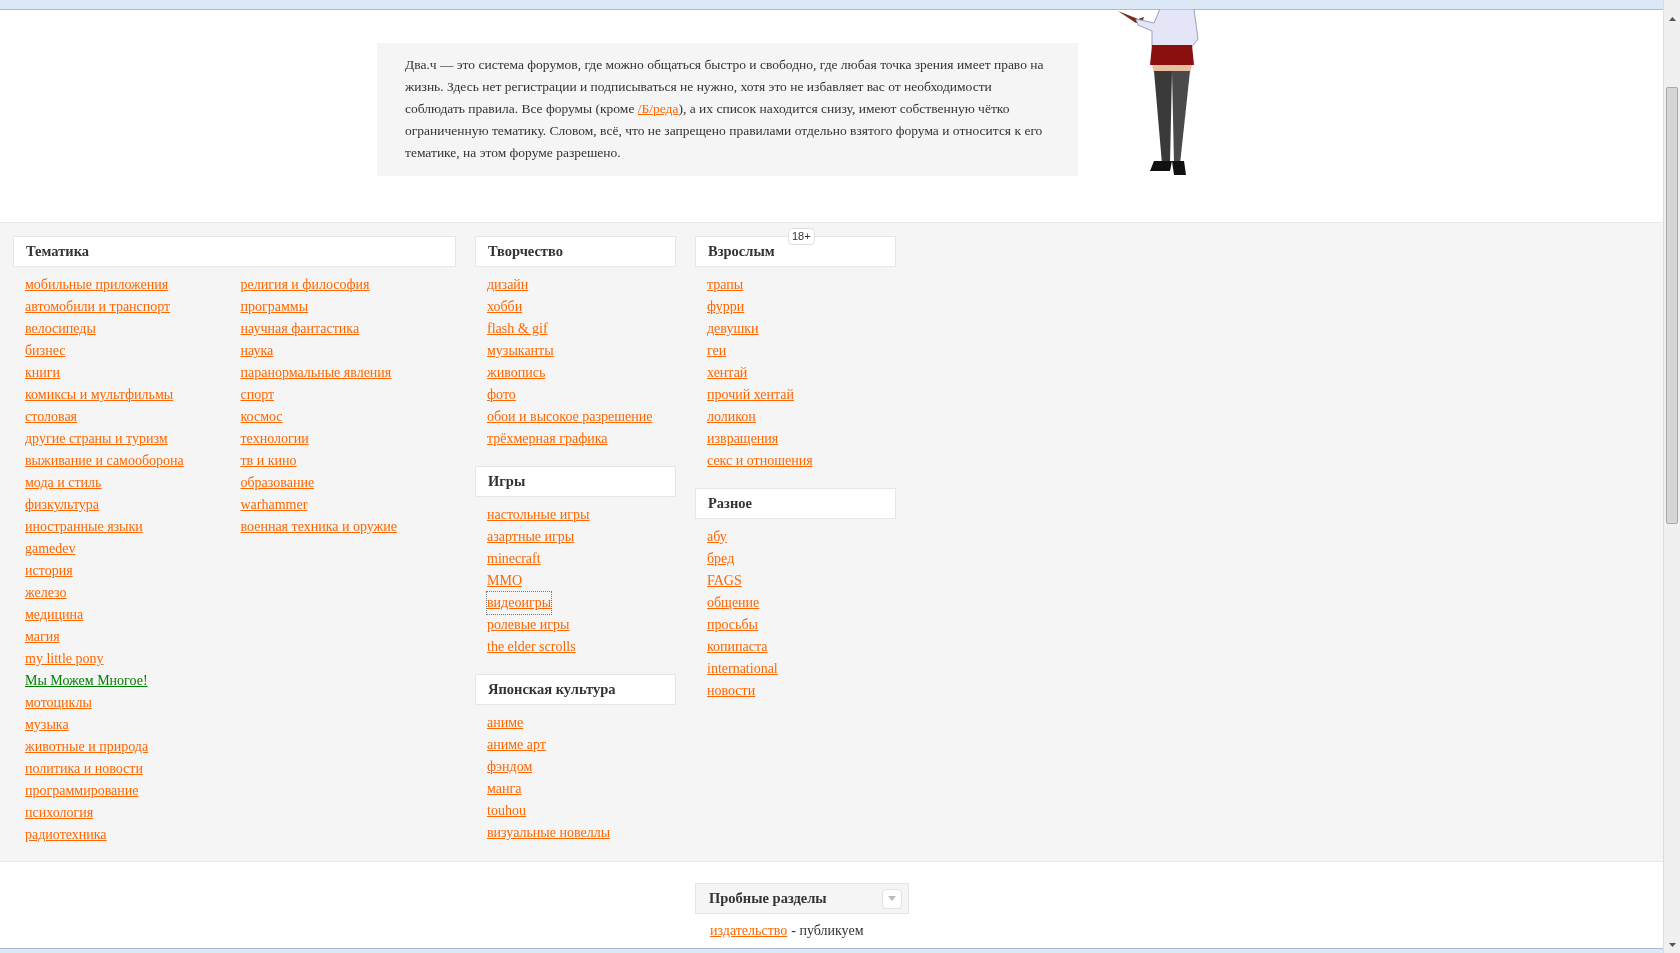  What do you see at coordinates (508, 285) in the screenshot?
I see `board-link: дизайн` at bounding box center [508, 285].